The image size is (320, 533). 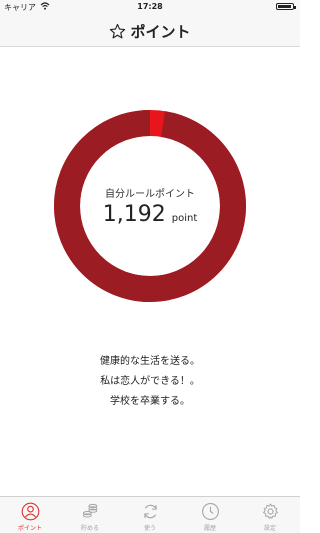 I want to click on battery-icon, so click(x=286, y=6).